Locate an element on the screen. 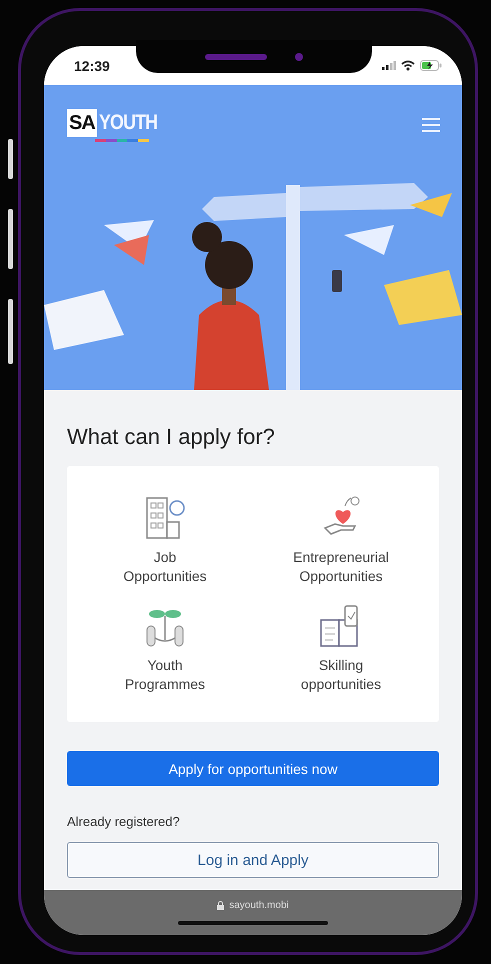 The height and width of the screenshot is (964, 491). login-button: Log in and Apply is located at coordinates (253, 860).